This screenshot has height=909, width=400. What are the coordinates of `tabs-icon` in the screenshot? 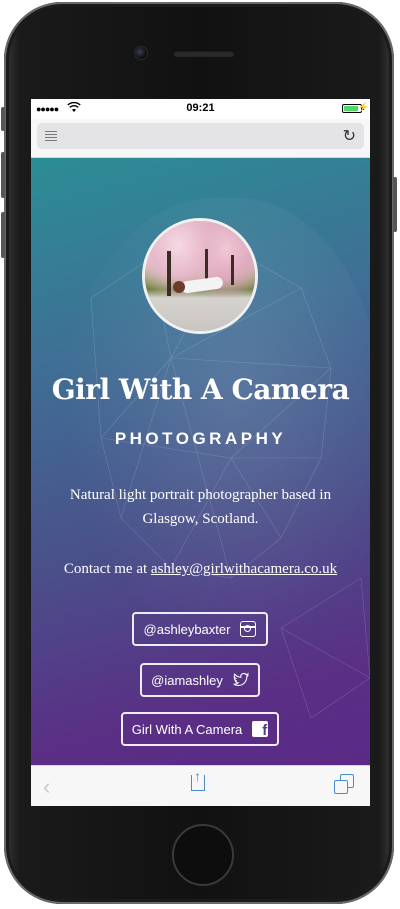 It's located at (345, 785).